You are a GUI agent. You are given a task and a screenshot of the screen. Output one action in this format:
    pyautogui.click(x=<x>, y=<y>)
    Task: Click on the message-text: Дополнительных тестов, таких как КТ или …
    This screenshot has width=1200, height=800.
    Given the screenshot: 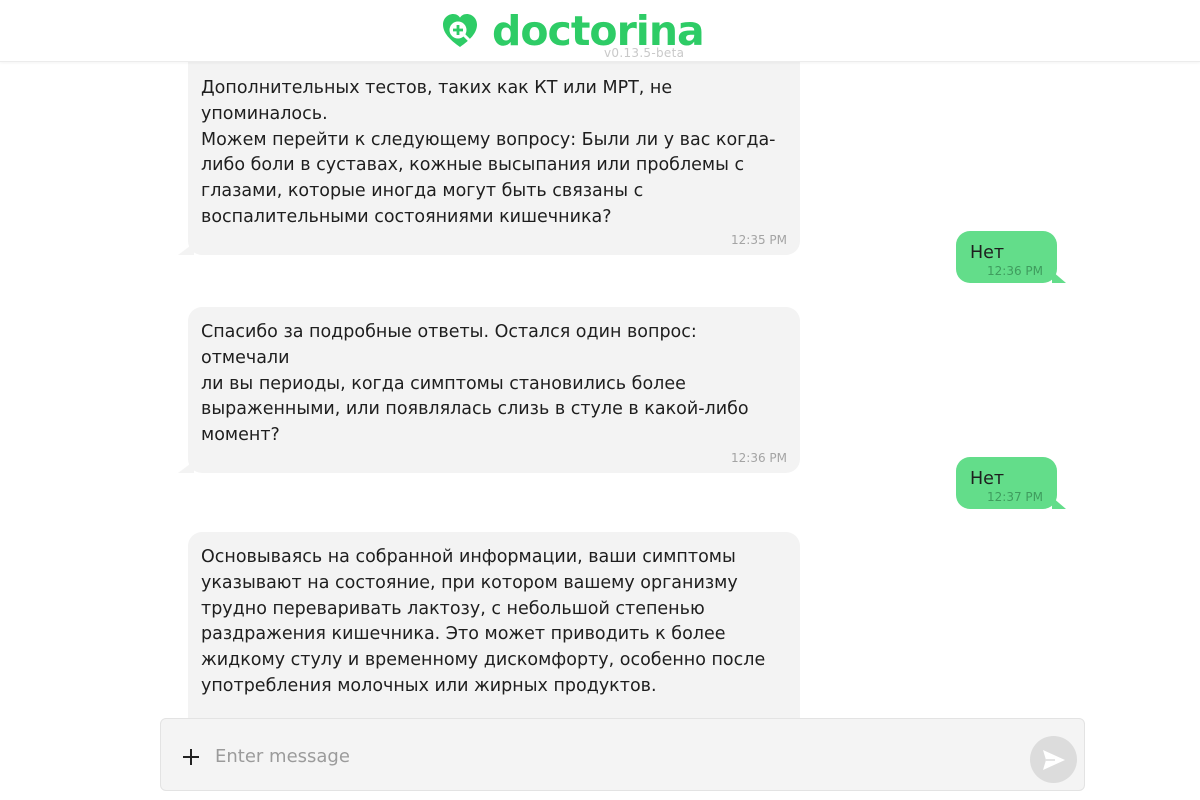 What is the action you would take?
    pyautogui.click(x=488, y=152)
    